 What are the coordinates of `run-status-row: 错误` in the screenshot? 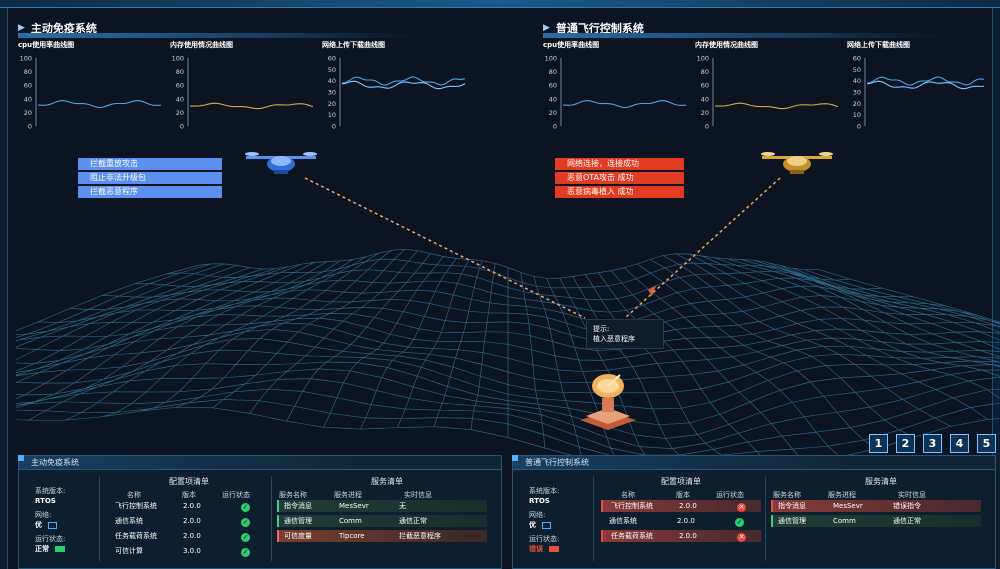 It's located at (544, 549).